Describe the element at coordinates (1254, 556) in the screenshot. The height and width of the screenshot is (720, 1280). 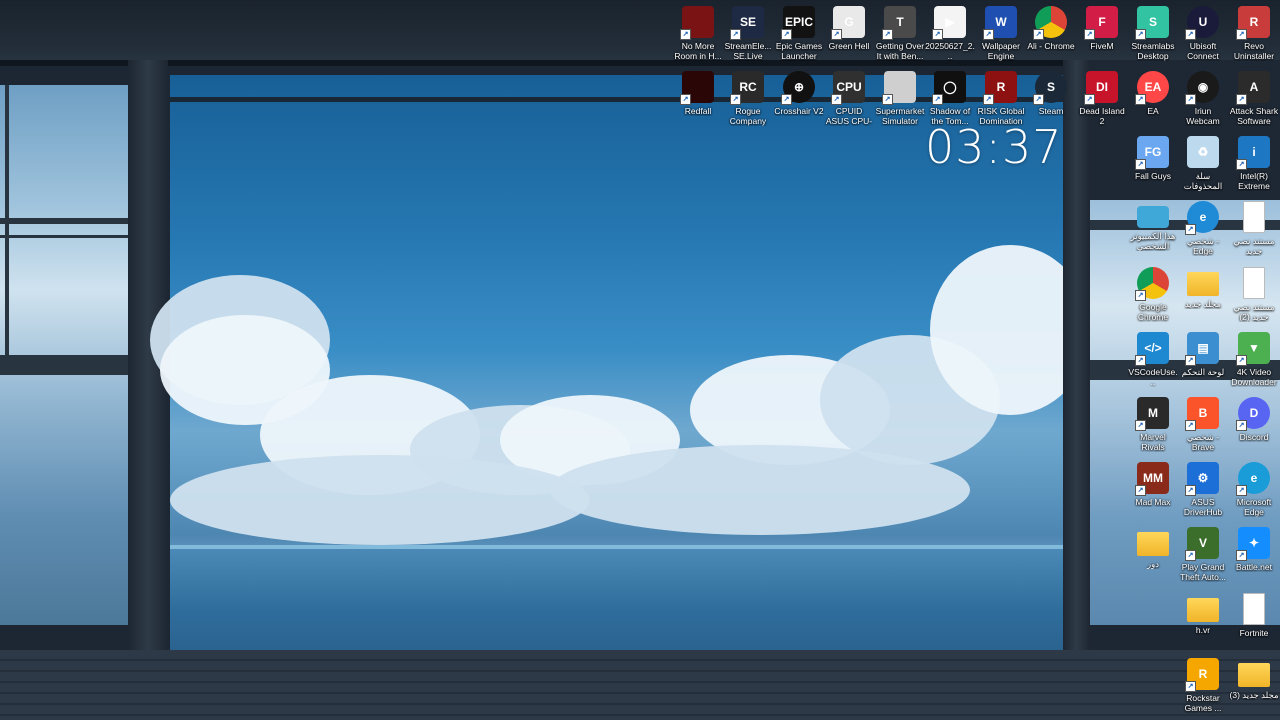
I see `desktop-icon-battle-net: ✦ ↗ Battle.net` at that location.